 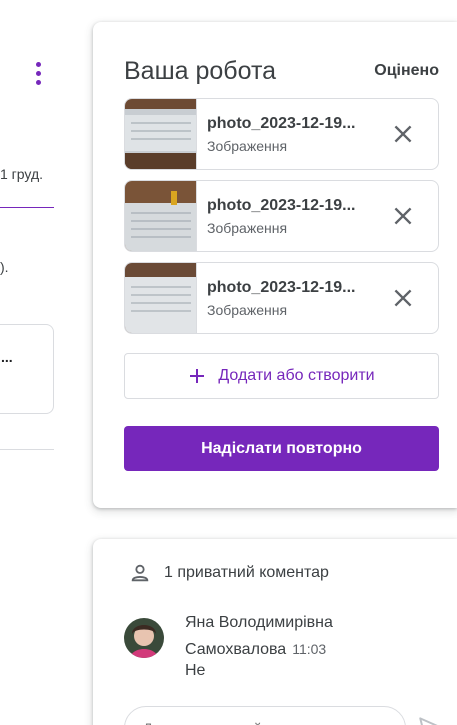 I want to click on resend-label: Надіслати повторно, so click(x=281, y=448).